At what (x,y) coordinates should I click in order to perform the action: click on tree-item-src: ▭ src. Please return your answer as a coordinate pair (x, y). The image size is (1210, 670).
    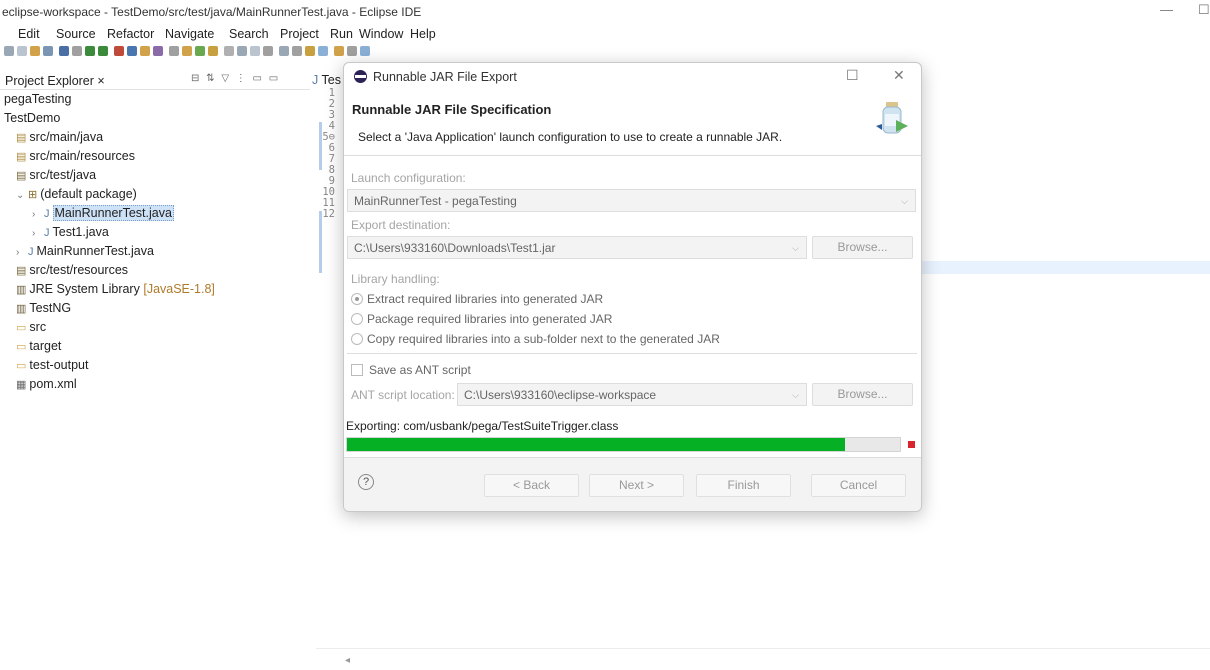
    Looking at the image, I should click on (31, 329).